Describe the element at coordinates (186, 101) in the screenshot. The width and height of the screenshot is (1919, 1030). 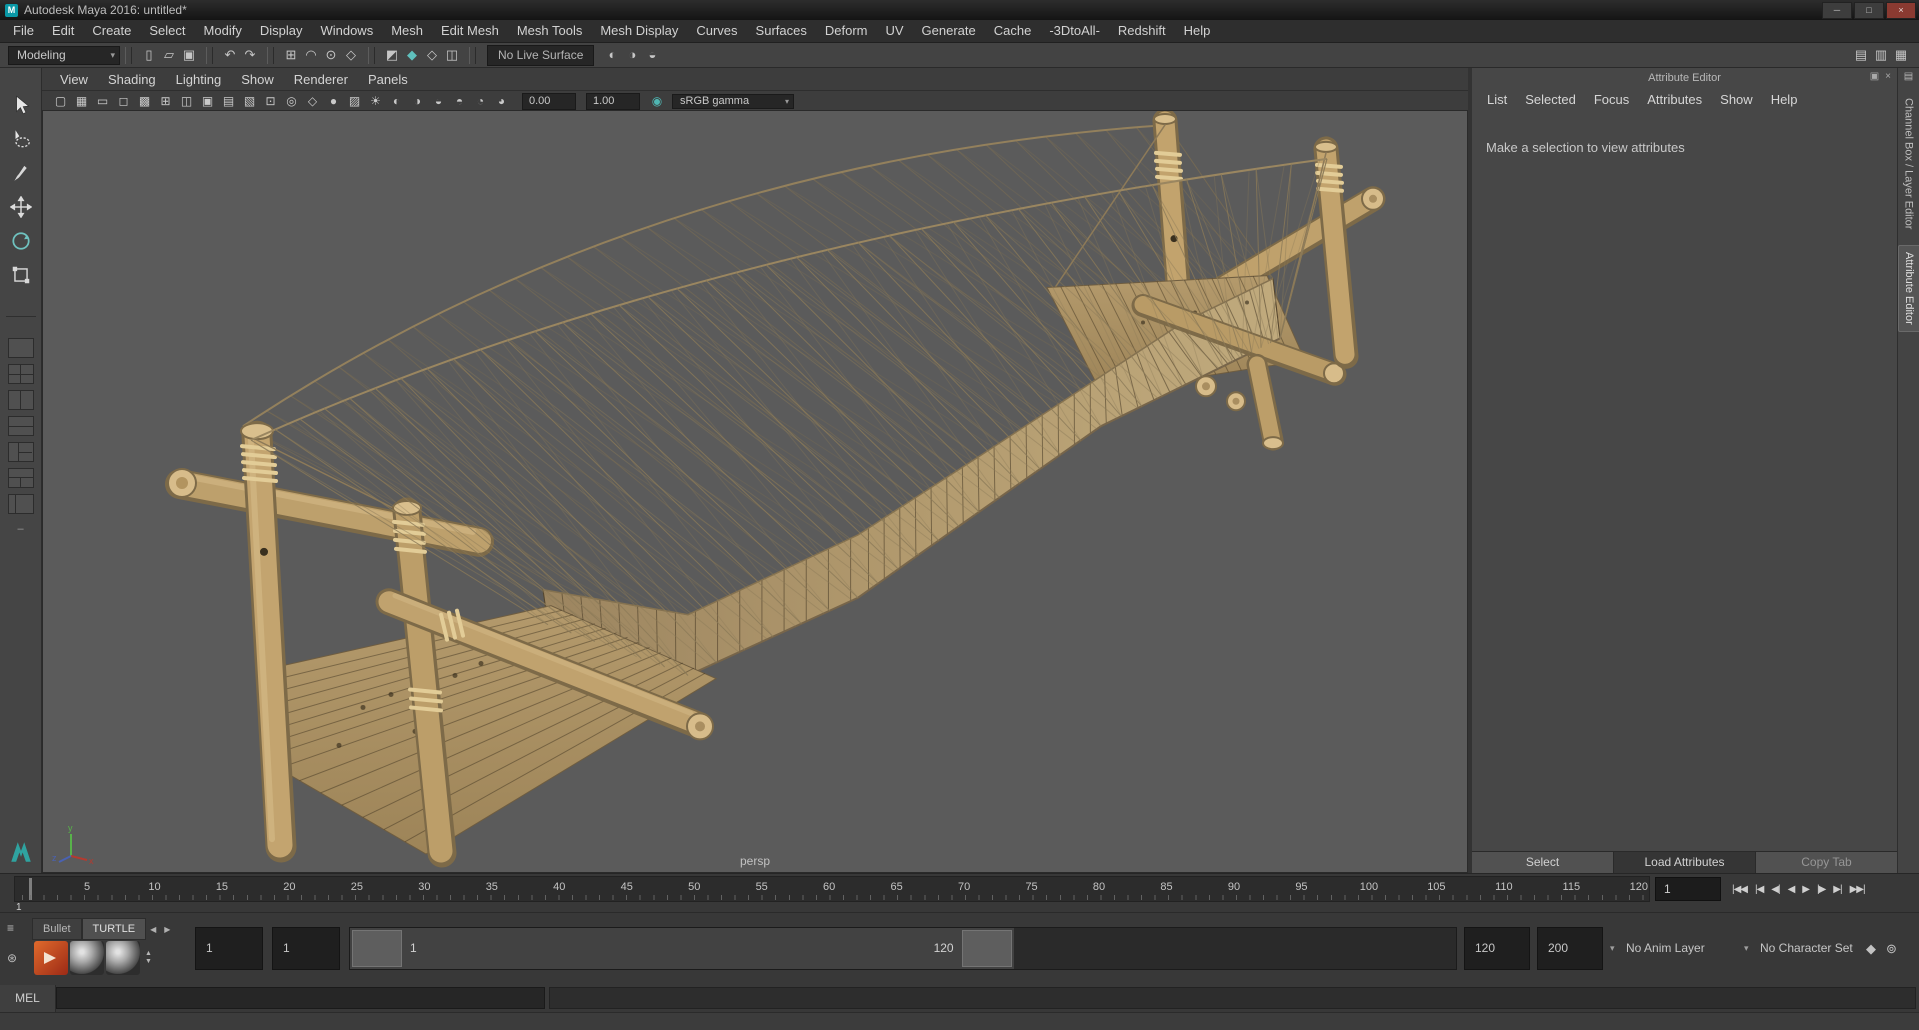
I see `safe-action-icon: ◫` at that location.